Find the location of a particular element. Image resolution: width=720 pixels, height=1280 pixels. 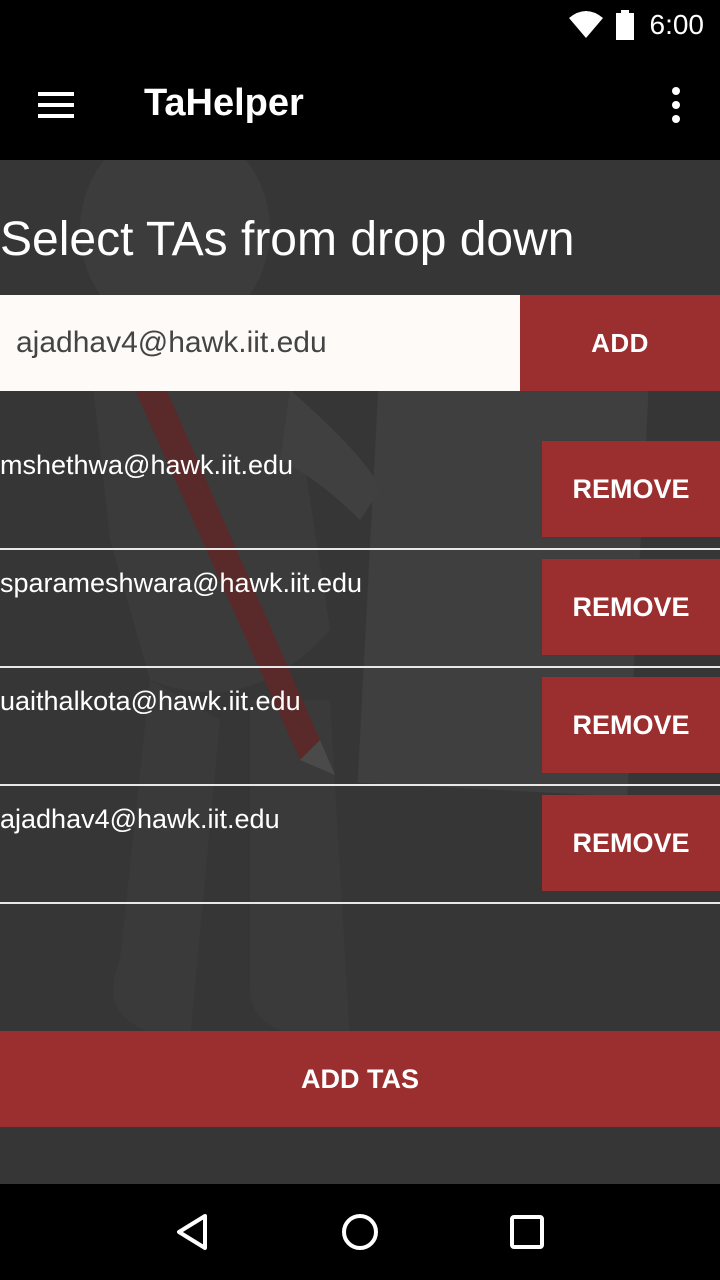

ta-email: mshethwa@hawk.iit.edu is located at coordinates (147, 465).